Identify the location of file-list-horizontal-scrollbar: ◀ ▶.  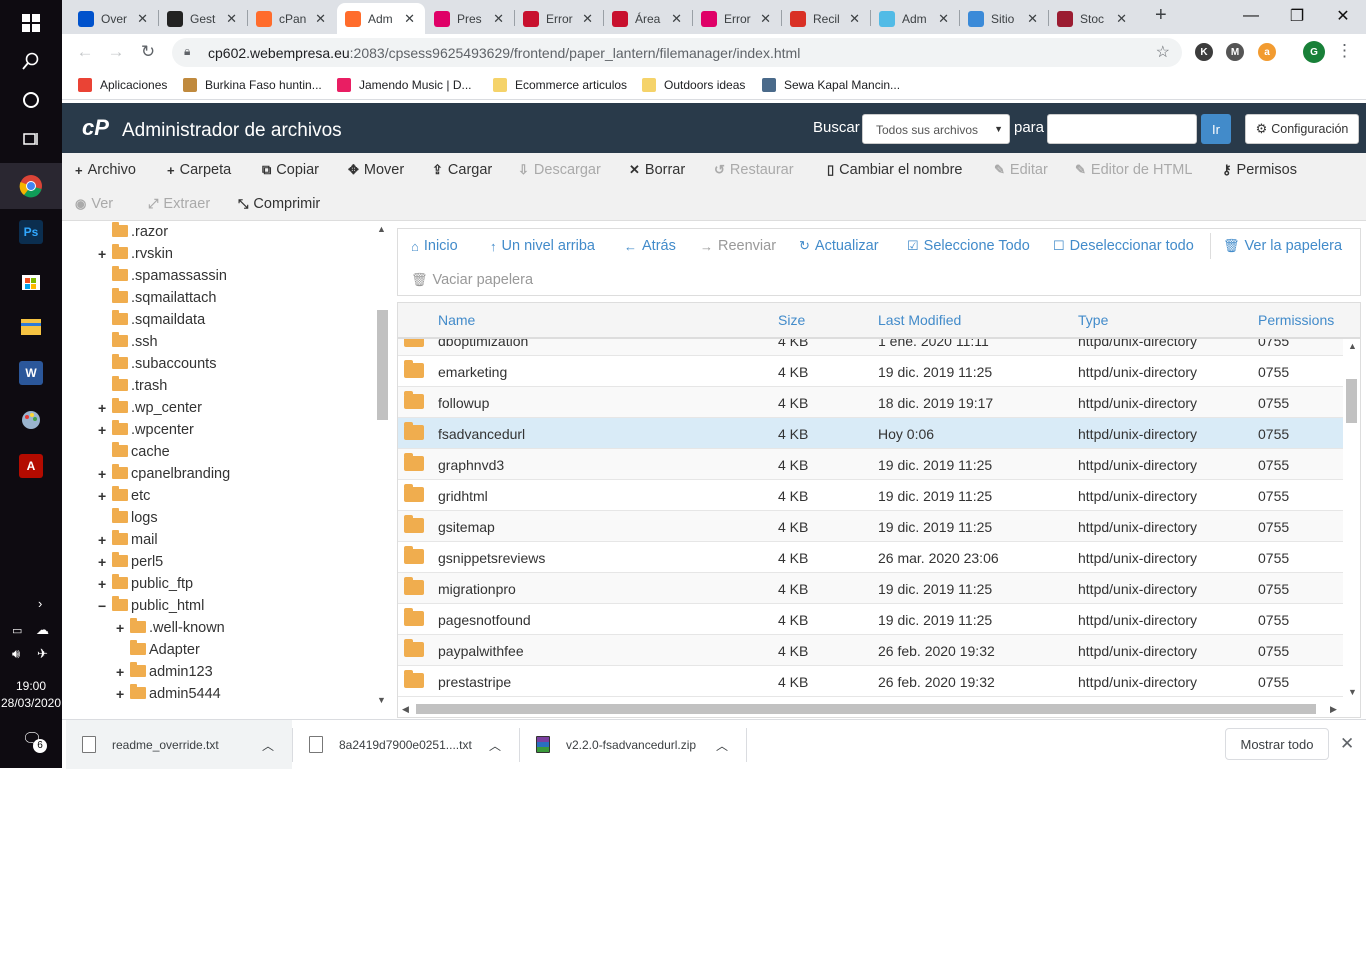
(879, 709).